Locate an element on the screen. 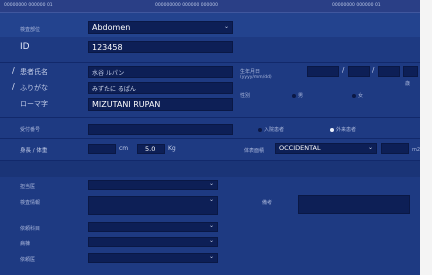 This screenshot has width=432, height=275. notes-label: 備考 is located at coordinates (267, 203).